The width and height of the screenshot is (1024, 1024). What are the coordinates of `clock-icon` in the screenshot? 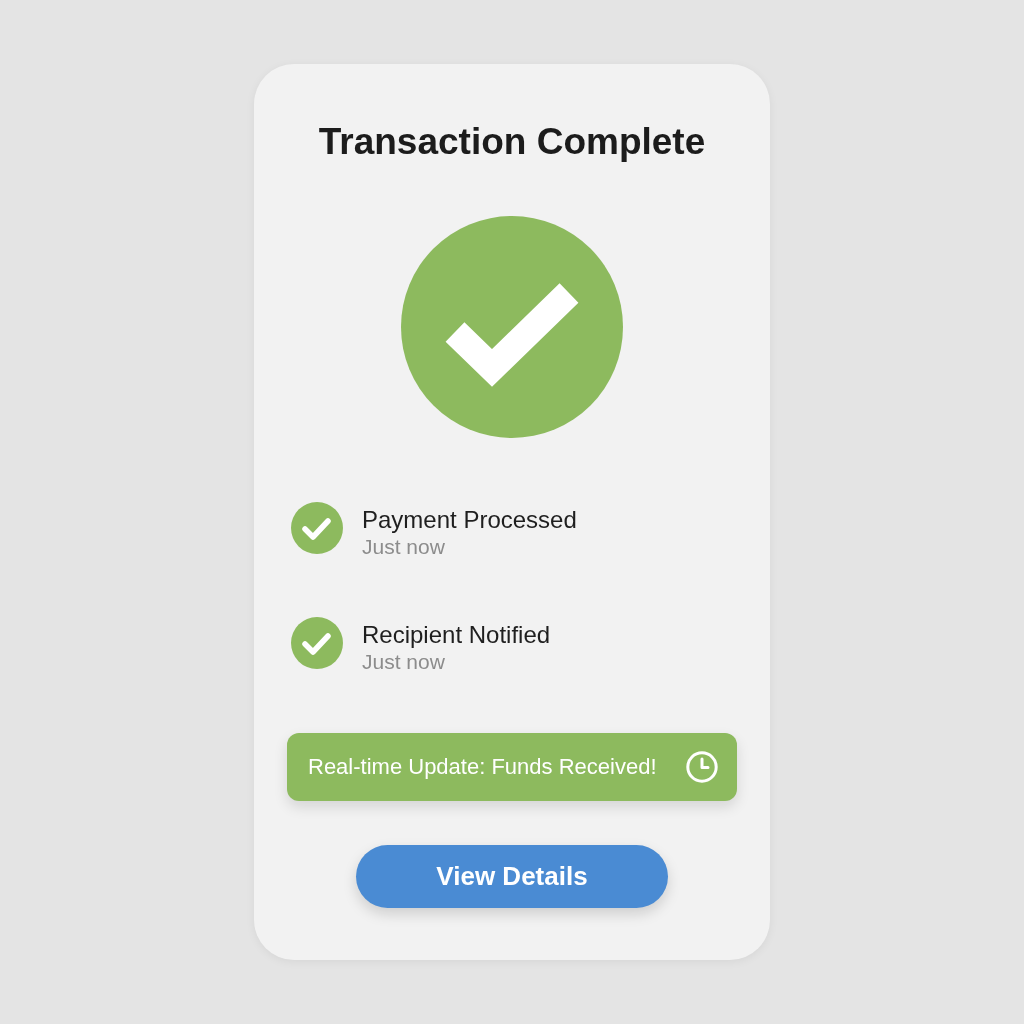 It's located at (702, 767).